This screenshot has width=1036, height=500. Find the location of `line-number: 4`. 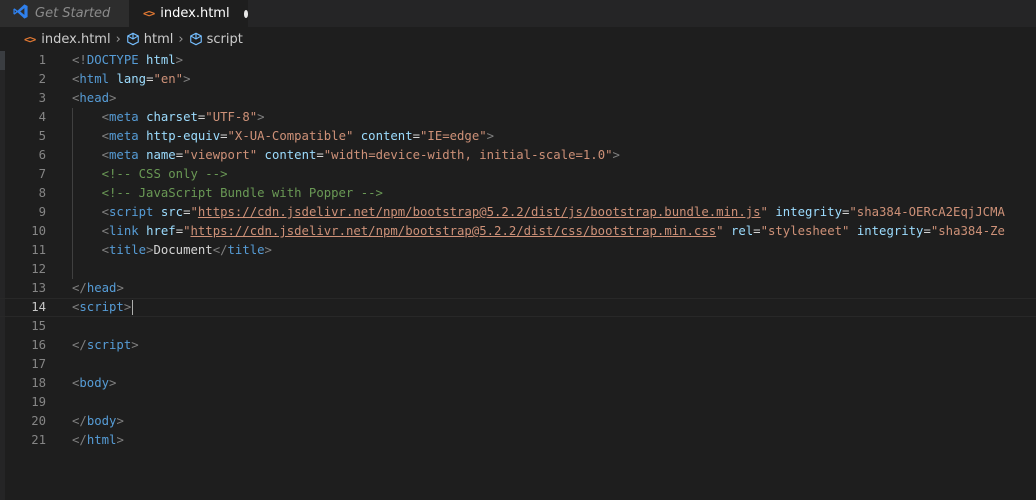

line-number: 4 is located at coordinates (23, 117).